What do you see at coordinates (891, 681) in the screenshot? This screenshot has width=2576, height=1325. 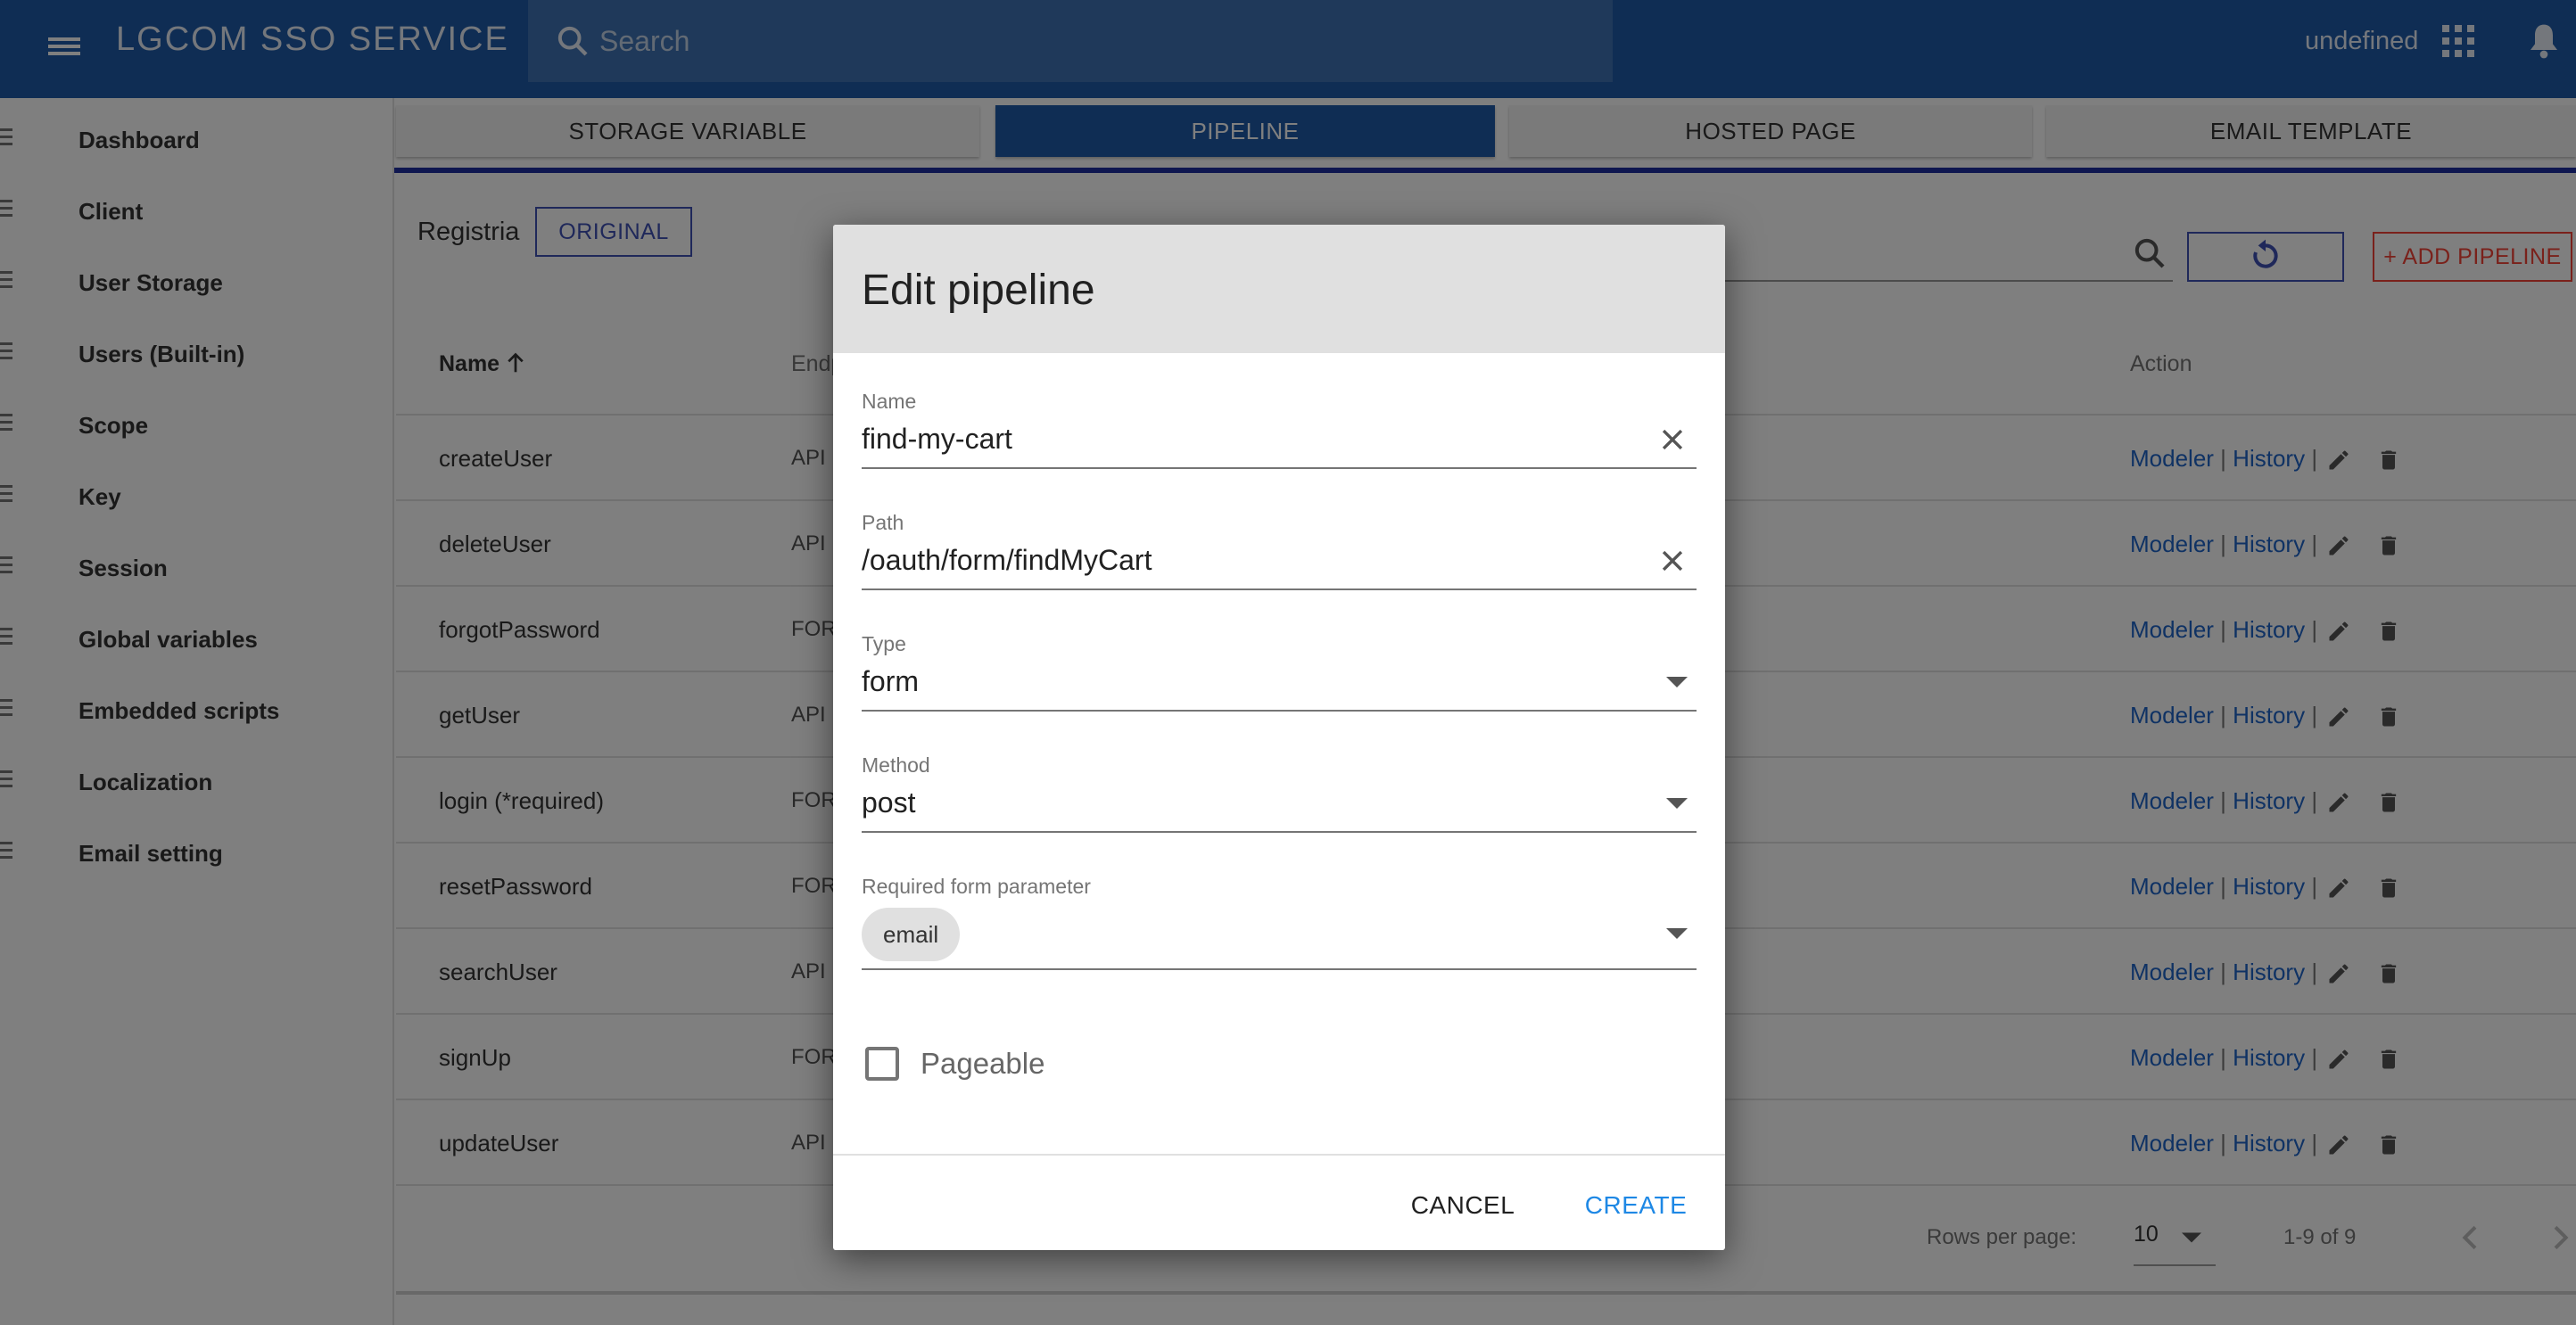 I see `type-value: form` at bounding box center [891, 681].